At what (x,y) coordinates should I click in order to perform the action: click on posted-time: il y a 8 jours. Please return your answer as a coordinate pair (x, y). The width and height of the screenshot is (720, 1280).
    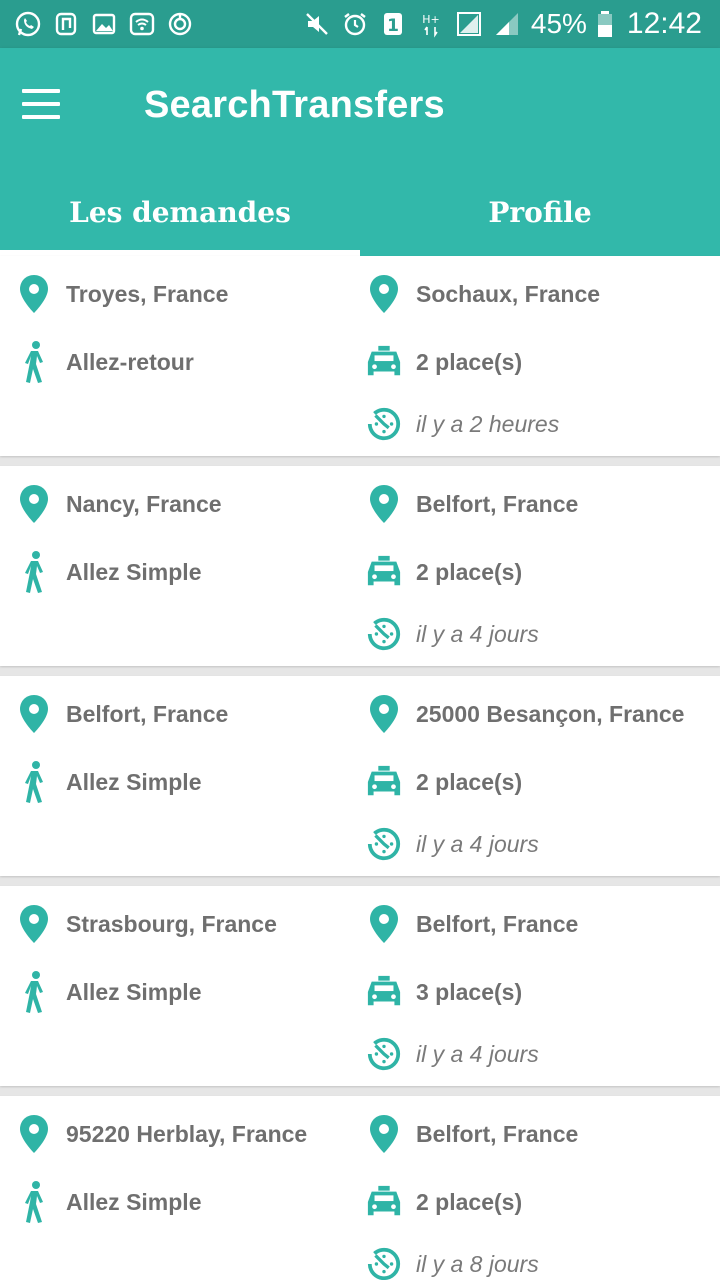
    Looking at the image, I should click on (452, 1262).